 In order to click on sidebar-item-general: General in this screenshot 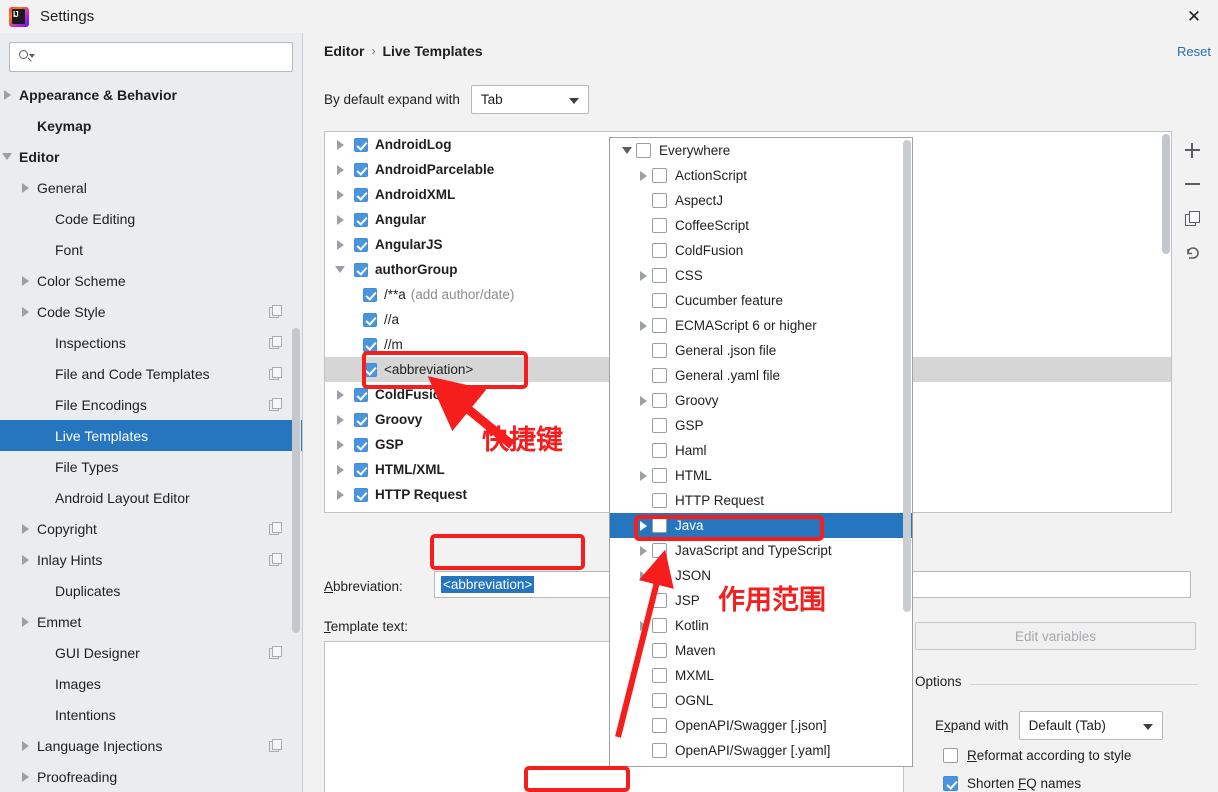, I will do `click(151, 187)`.